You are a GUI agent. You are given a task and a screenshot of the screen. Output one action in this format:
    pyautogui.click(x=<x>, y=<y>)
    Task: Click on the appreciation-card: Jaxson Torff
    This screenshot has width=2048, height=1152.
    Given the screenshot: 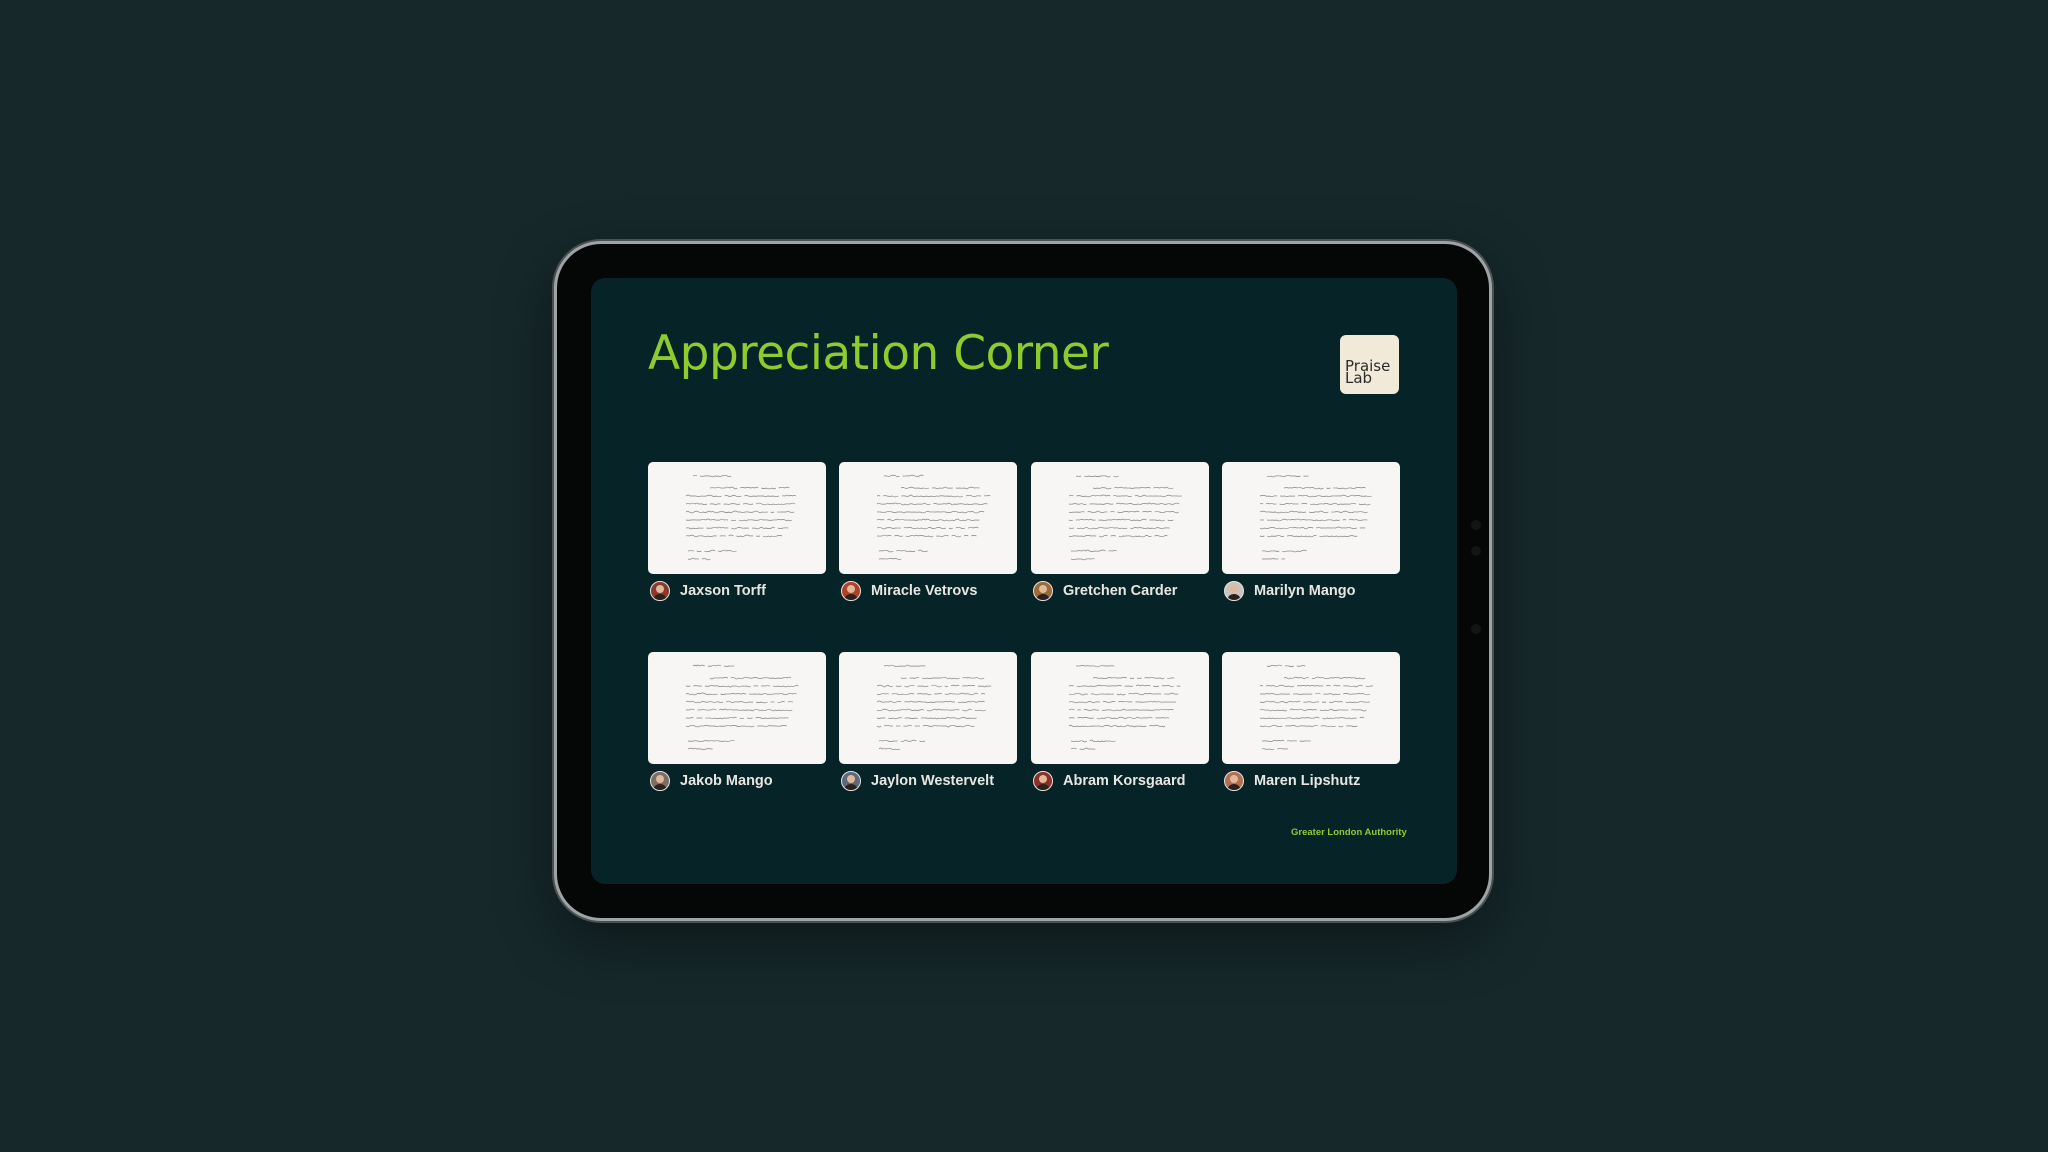 What is the action you would take?
    pyautogui.click(x=737, y=531)
    